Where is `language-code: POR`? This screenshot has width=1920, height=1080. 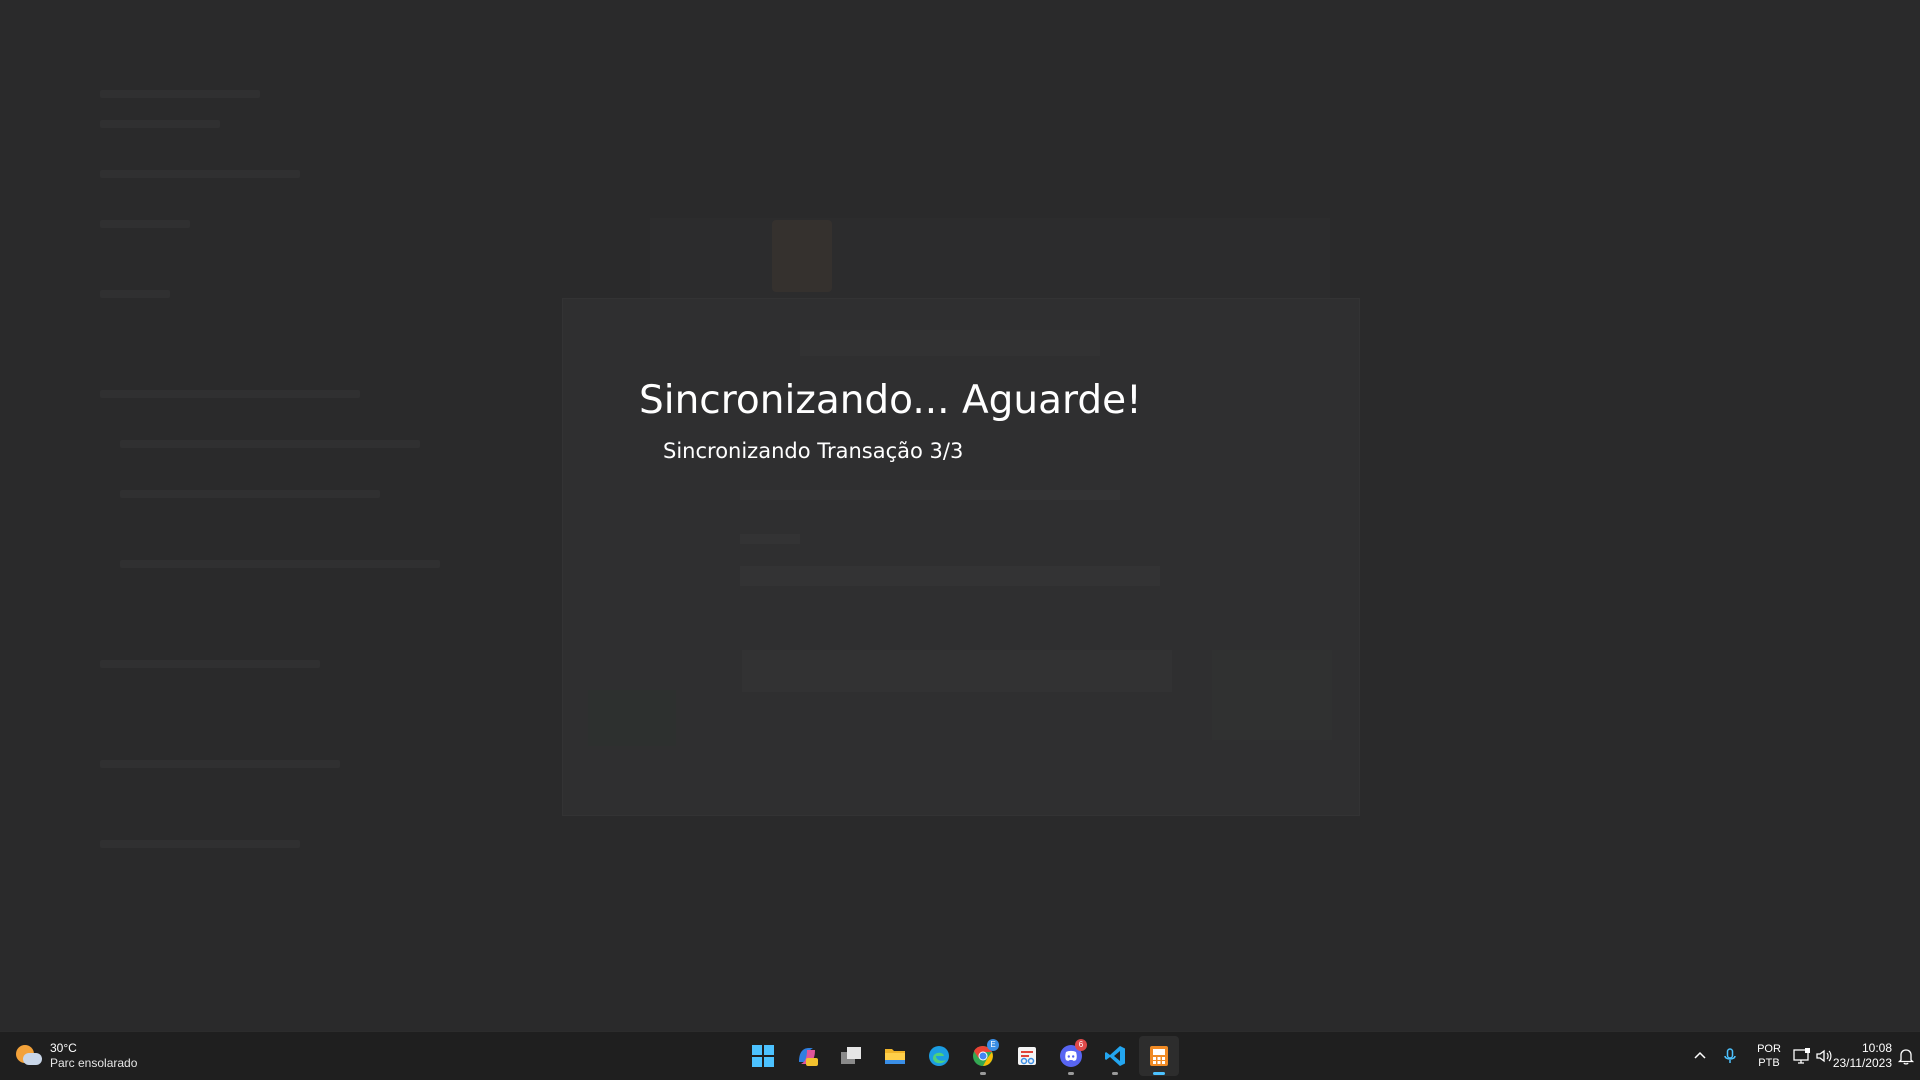 language-code: POR is located at coordinates (1769, 1049).